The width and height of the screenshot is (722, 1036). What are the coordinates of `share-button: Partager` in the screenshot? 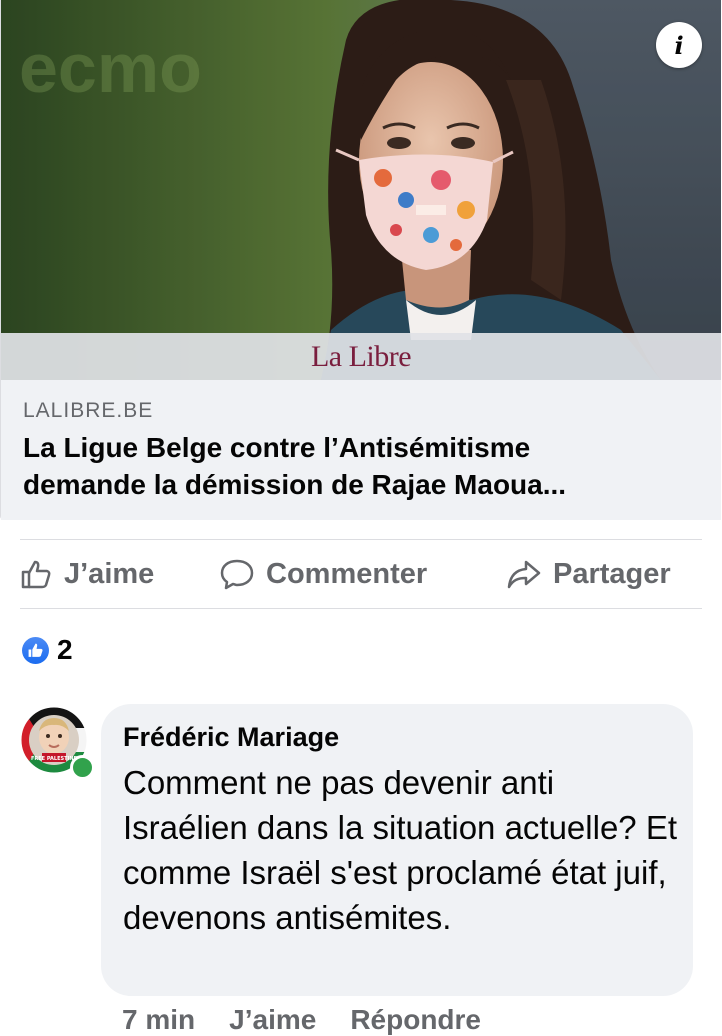 It's located at (589, 574).